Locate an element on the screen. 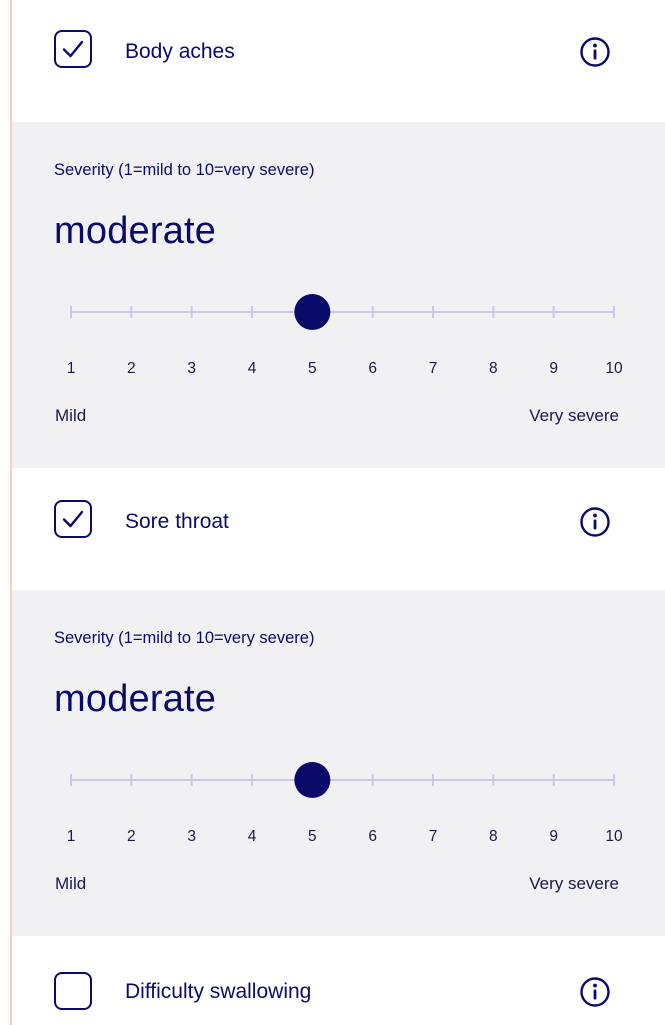  checkbox-body-aches is located at coordinates (73, 49).